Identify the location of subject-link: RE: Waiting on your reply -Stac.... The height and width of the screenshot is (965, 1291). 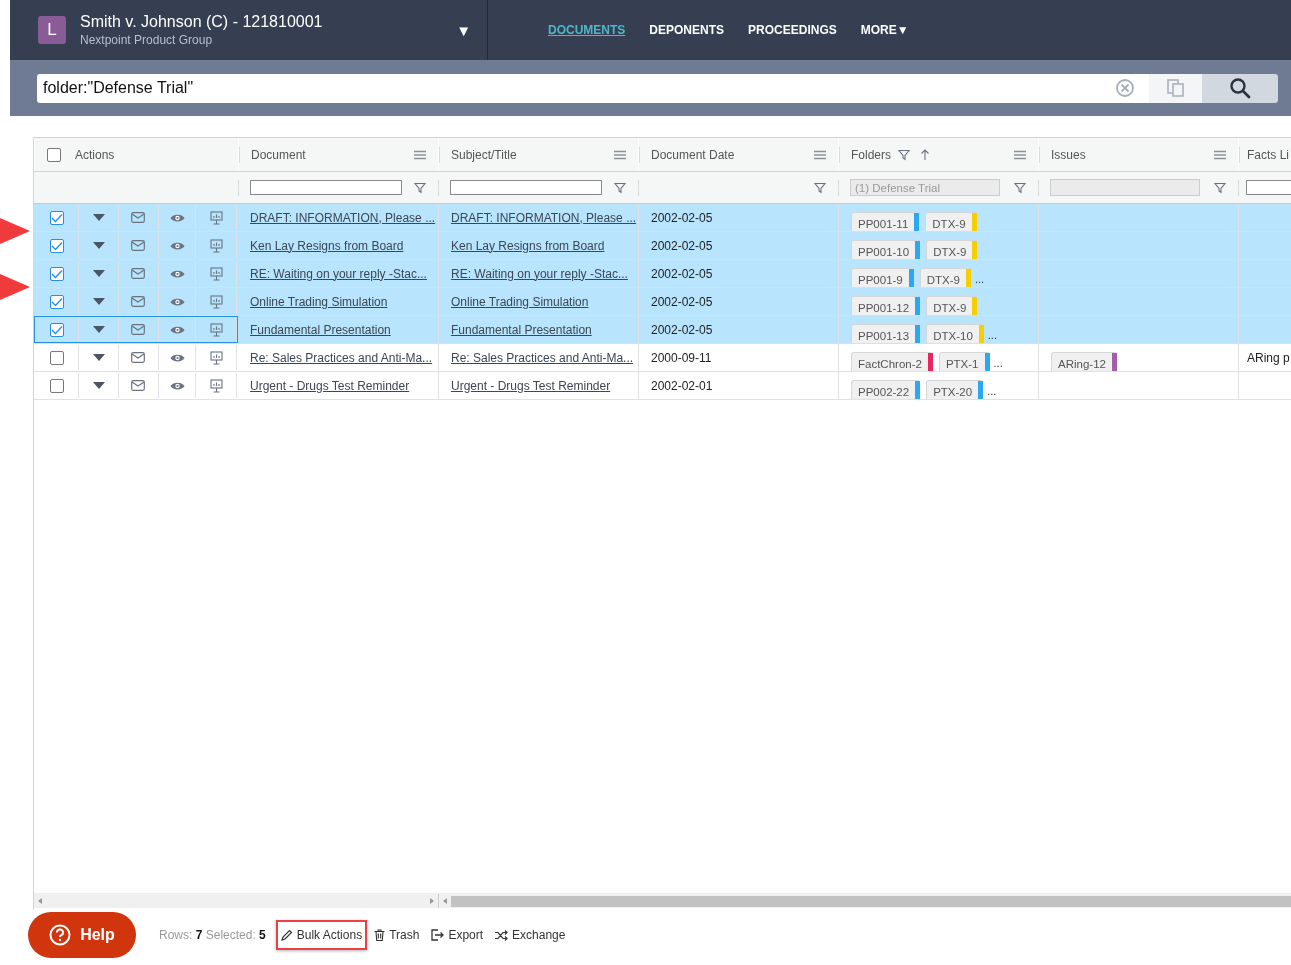
(539, 273).